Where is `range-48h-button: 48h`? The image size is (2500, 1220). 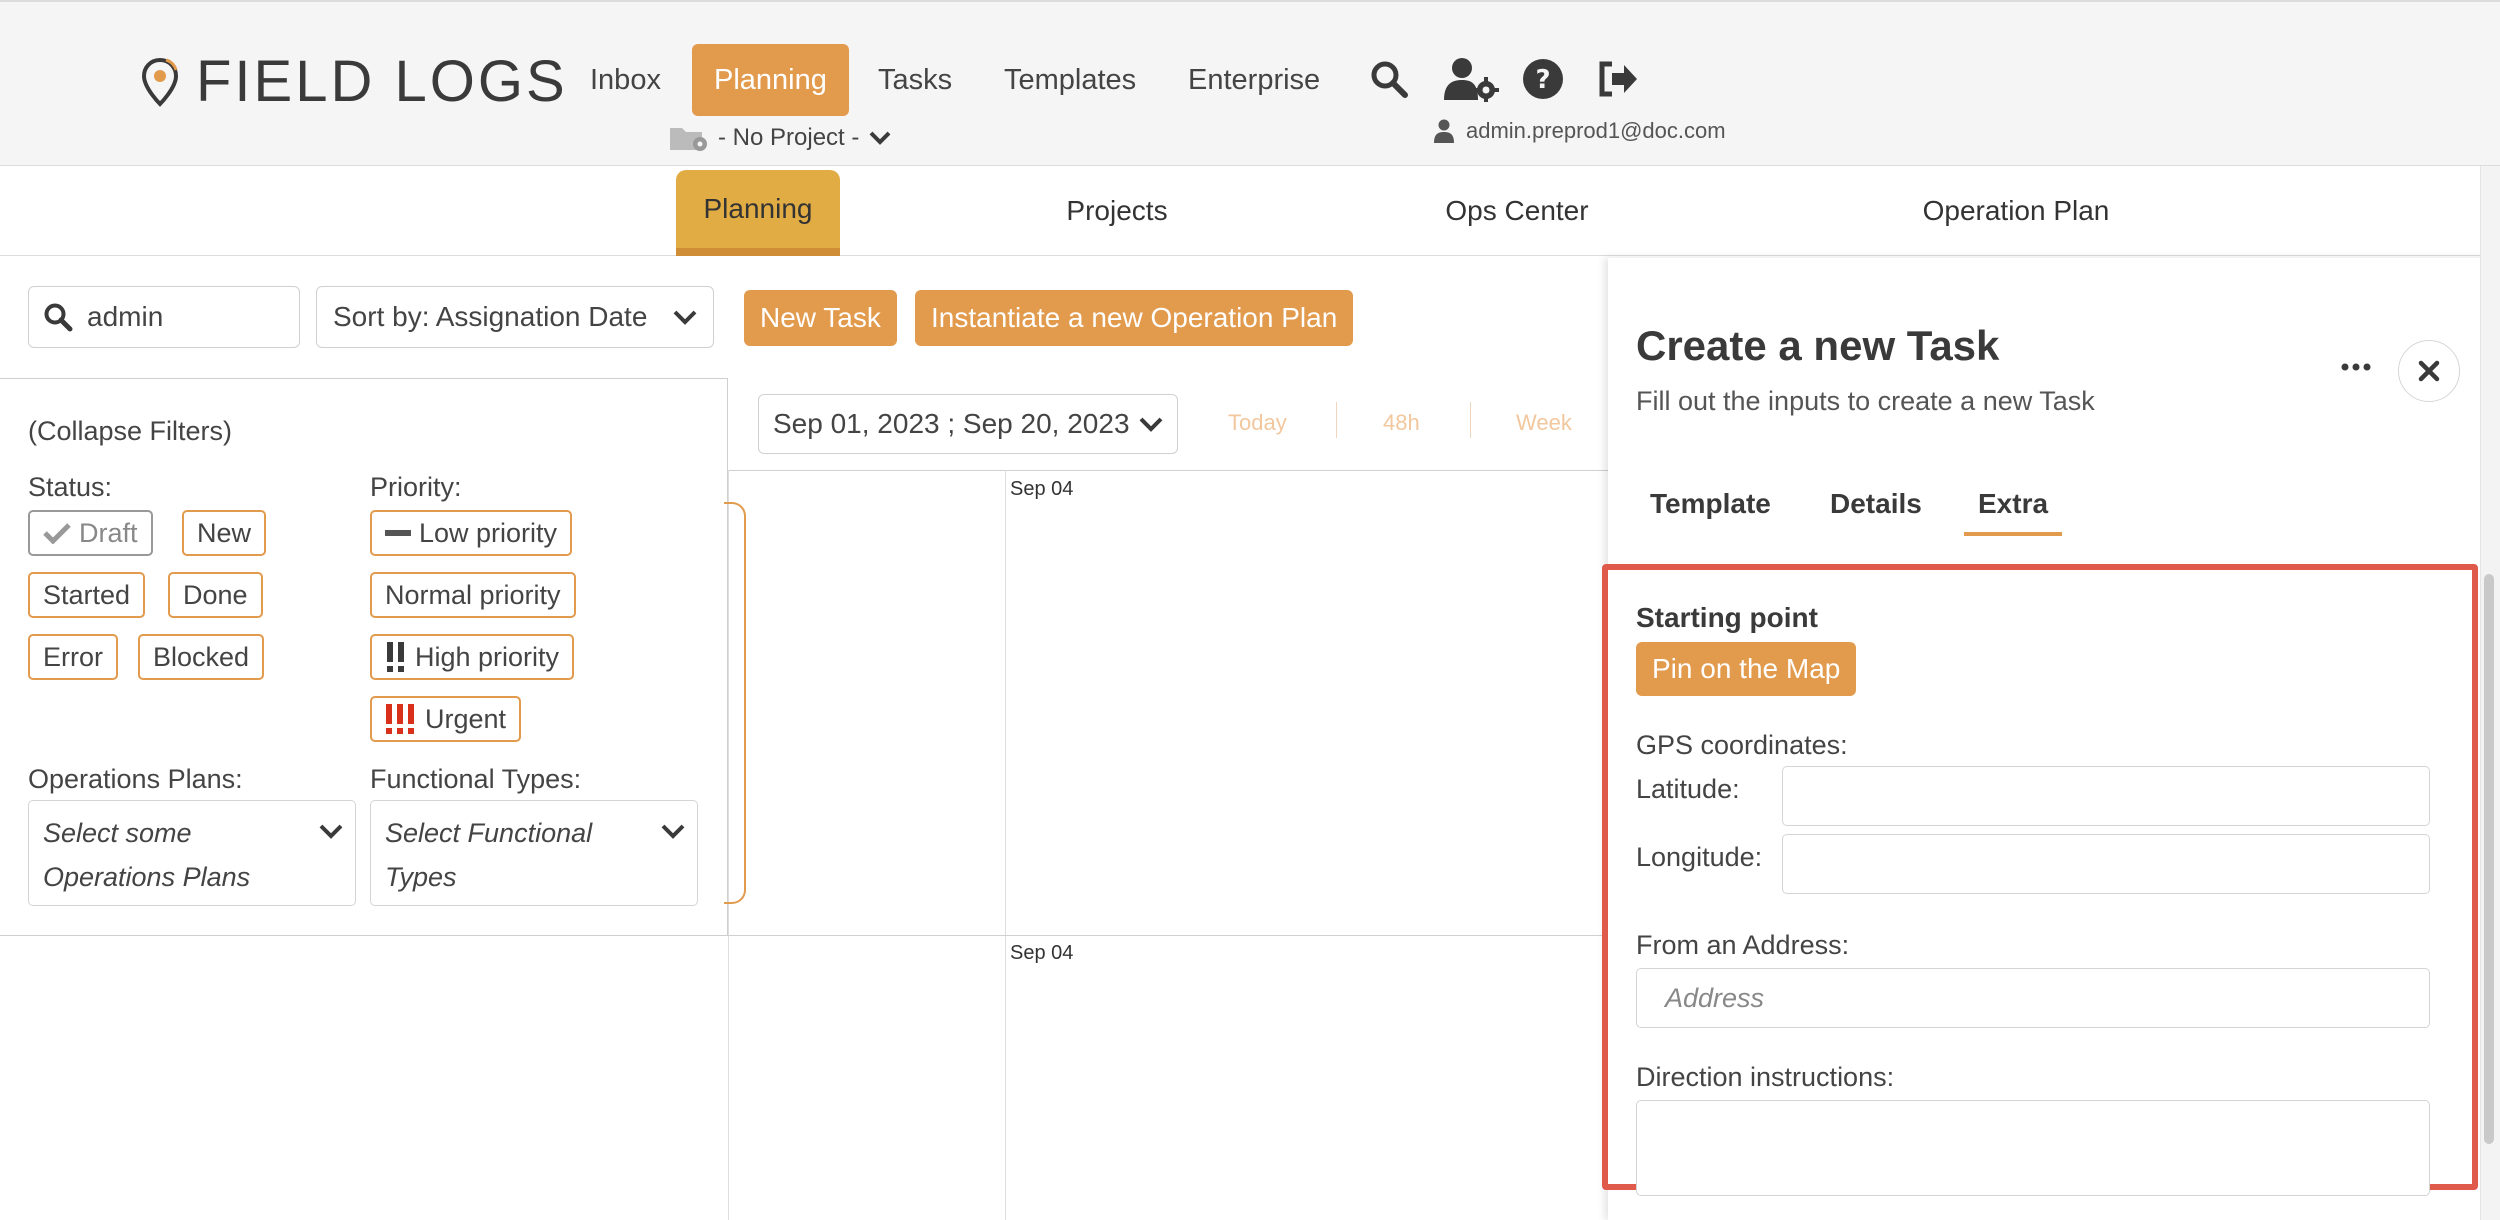
range-48h-button: 48h is located at coordinates (1401, 423).